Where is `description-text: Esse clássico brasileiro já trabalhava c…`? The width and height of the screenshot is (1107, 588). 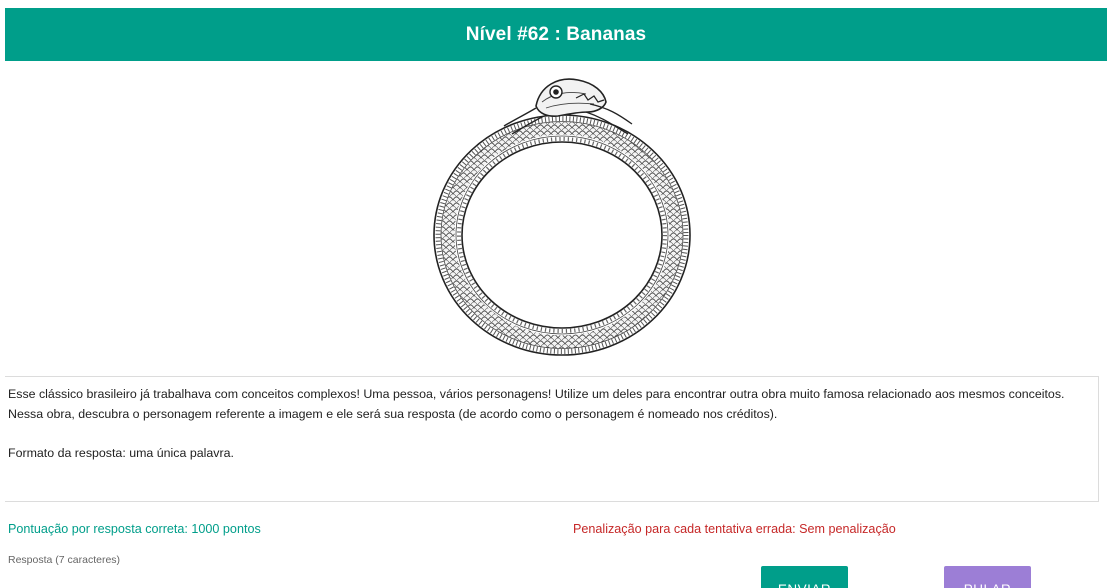
description-text: Esse clássico brasileiro já trabalhava c… is located at coordinates (536, 404).